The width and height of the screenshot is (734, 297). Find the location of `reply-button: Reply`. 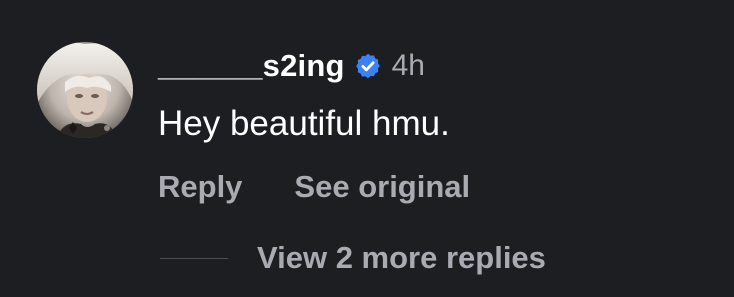

reply-button: Reply is located at coordinates (200, 187).